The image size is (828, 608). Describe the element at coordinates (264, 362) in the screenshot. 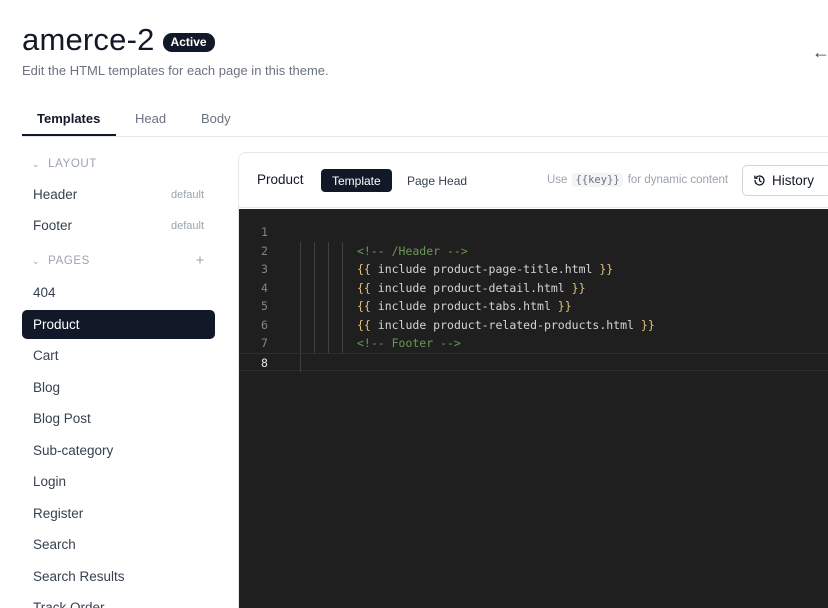

I see `line-number: 8` at that location.